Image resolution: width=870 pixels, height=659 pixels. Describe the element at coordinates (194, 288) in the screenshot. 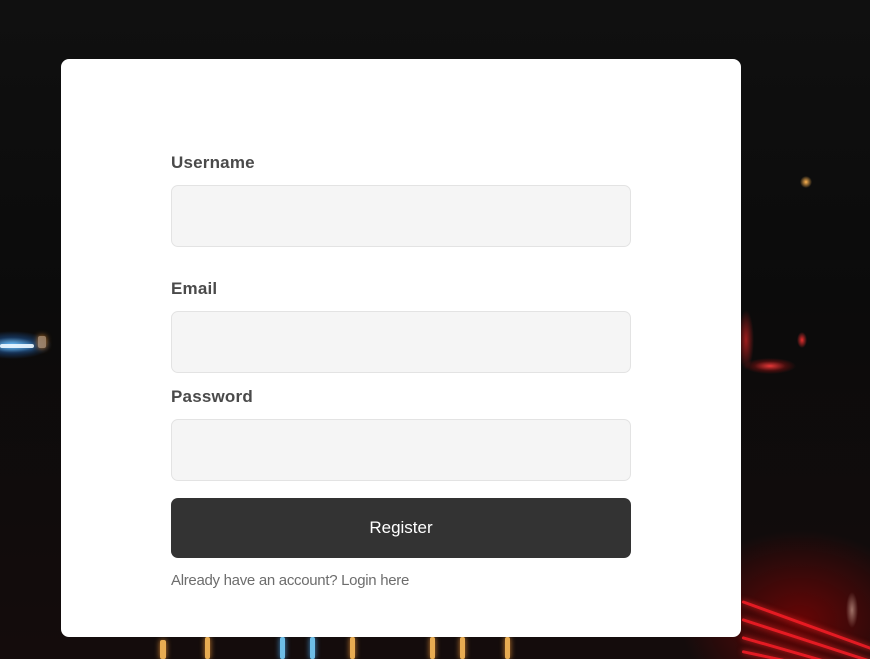

I see `email-label: Email` at that location.